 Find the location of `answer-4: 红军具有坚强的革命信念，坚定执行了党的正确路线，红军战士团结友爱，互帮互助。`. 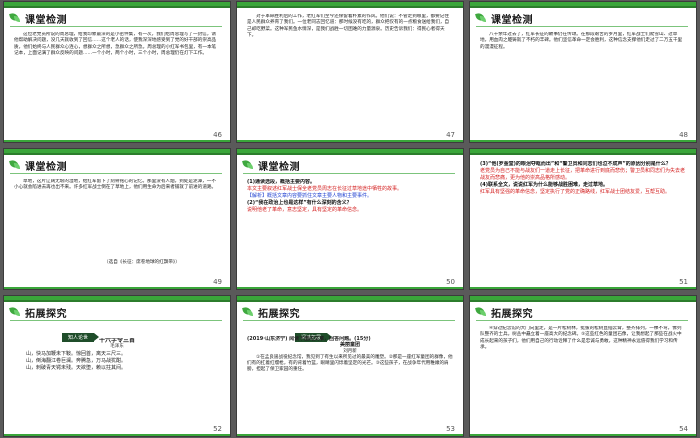

answer-4: 红军具有坚强的革命信念，坚定执行了党的正确路线，红军战士团结友爱，互帮互助。 is located at coordinates (575, 192).